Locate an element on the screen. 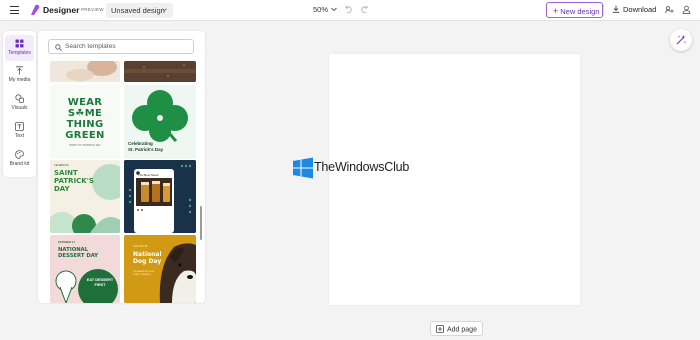  magic-wand-icon is located at coordinates (681, 40).